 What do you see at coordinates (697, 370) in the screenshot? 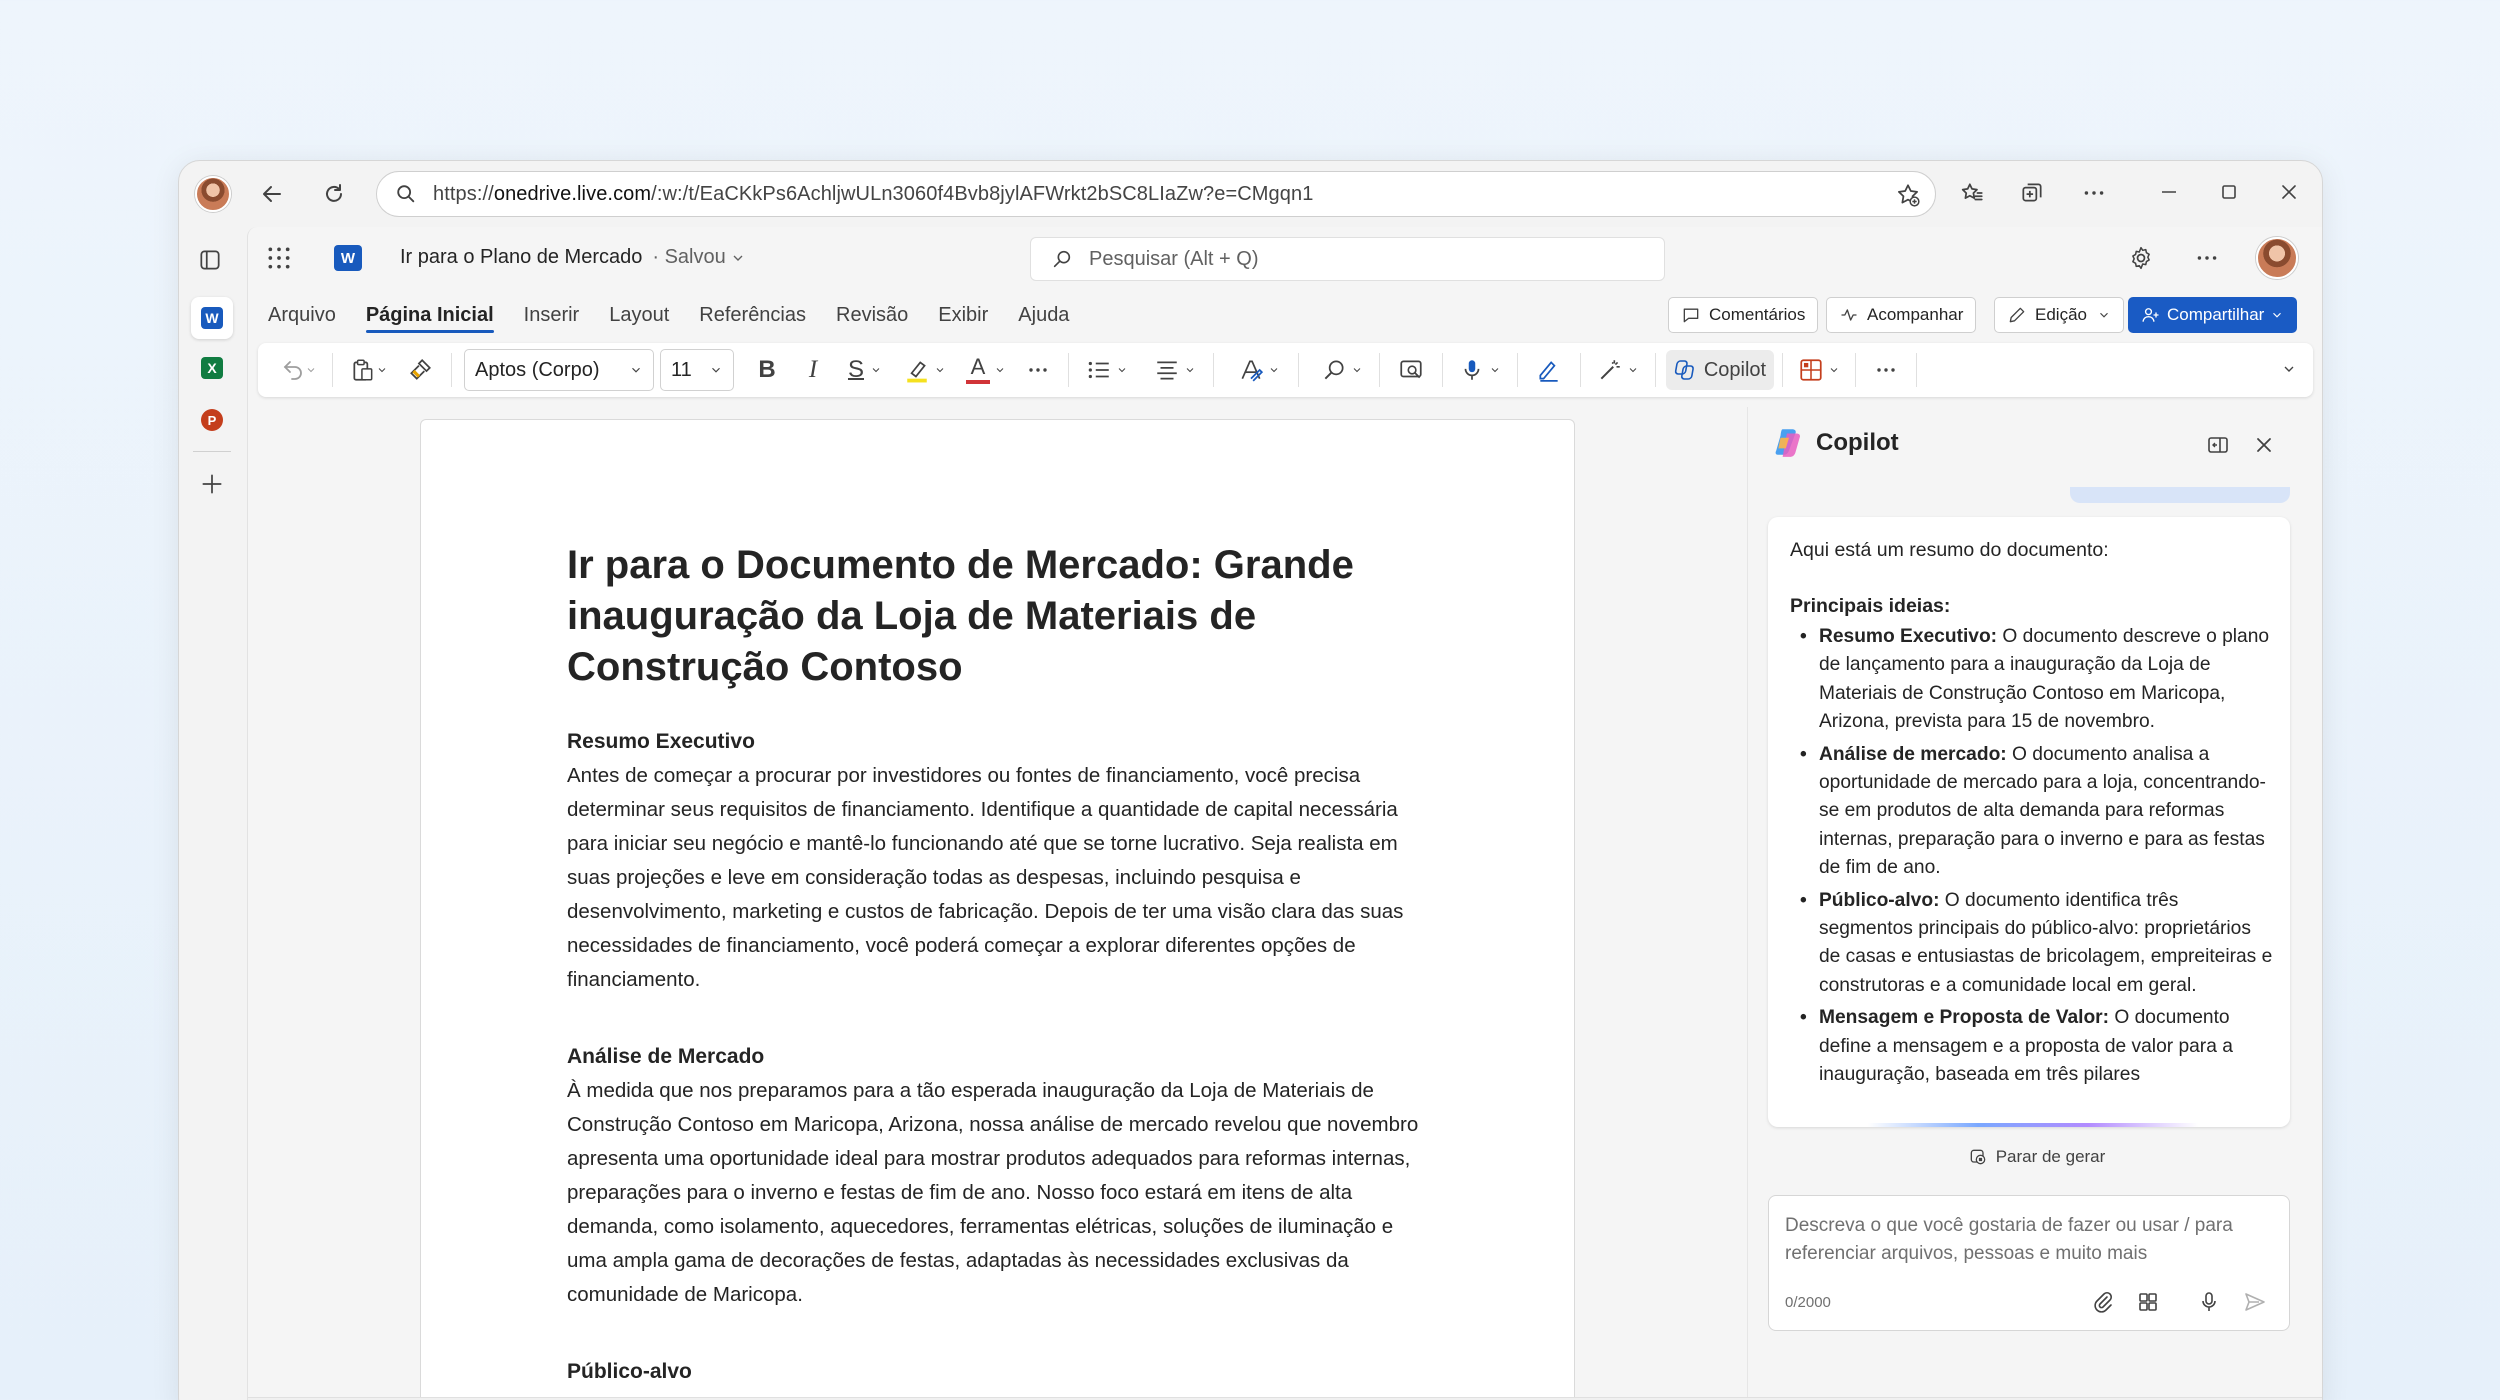
I see `font-size-select: 11` at bounding box center [697, 370].